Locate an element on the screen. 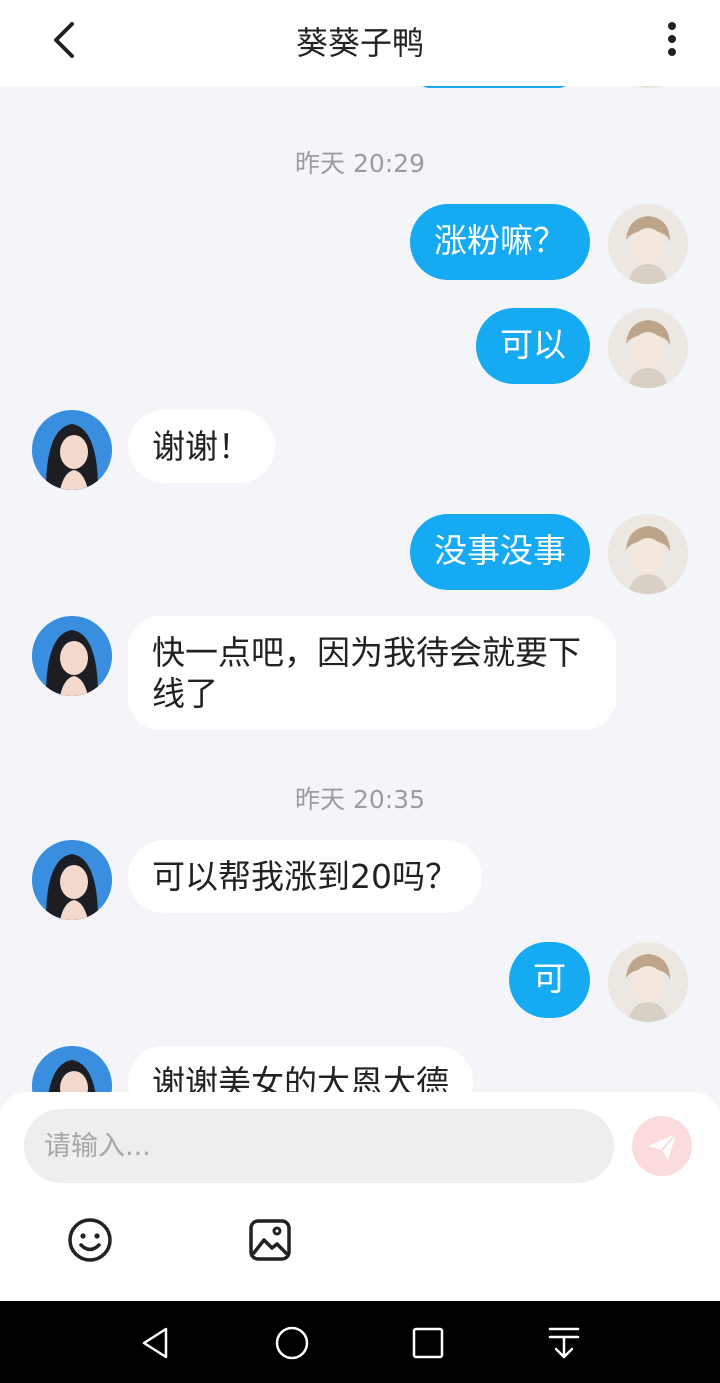 The width and height of the screenshot is (720, 1383). partial-message-bubble is located at coordinates (494, 87).